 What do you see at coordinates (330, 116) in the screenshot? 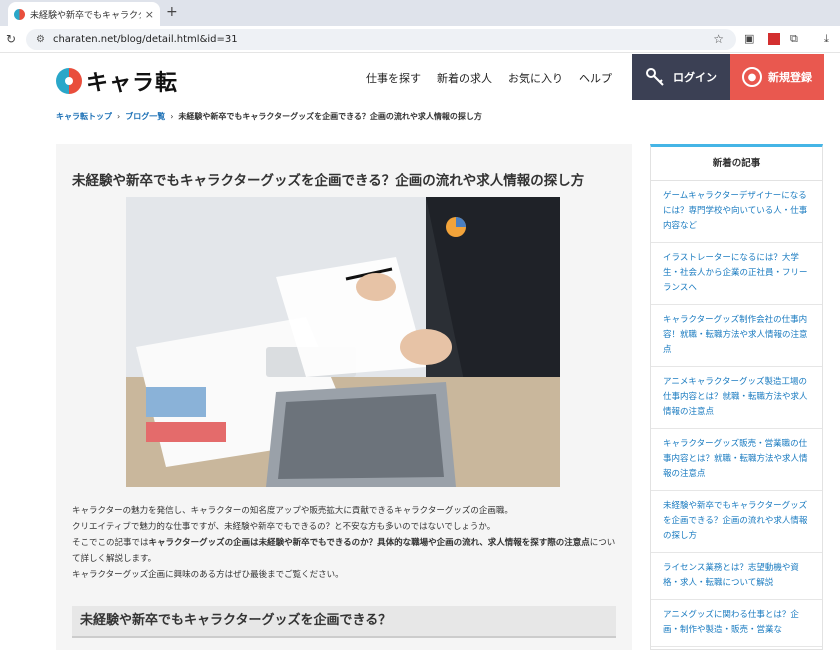
I see `breadcrumb-current: 未経験や新卒でもキャラクターグッズを企画できる？企画の流れや求人情報の探し方` at bounding box center [330, 116].